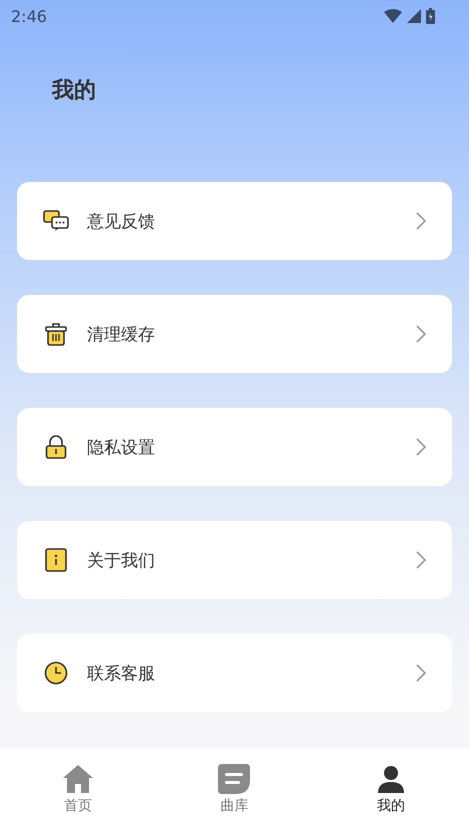  What do you see at coordinates (430, 16) in the screenshot?
I see `battery-icon` at bounding box center [430, 16].